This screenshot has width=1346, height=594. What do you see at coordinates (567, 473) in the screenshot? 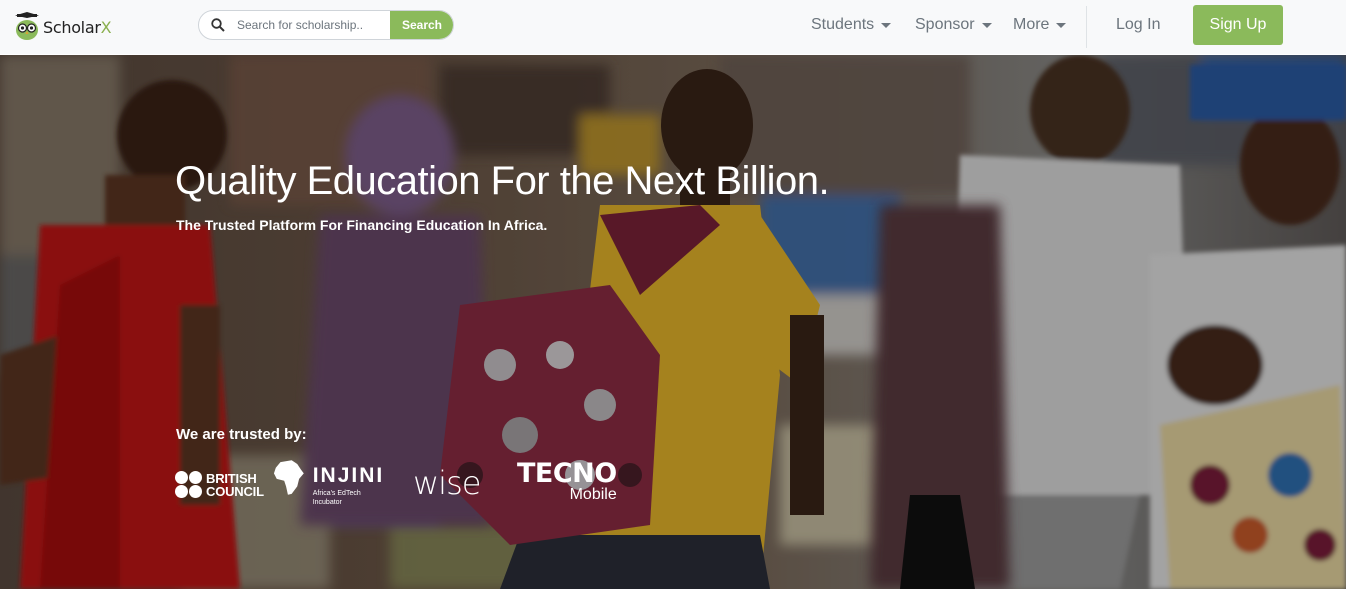
I see `tecno-name: TECNO` at bounding box center [567, 473].